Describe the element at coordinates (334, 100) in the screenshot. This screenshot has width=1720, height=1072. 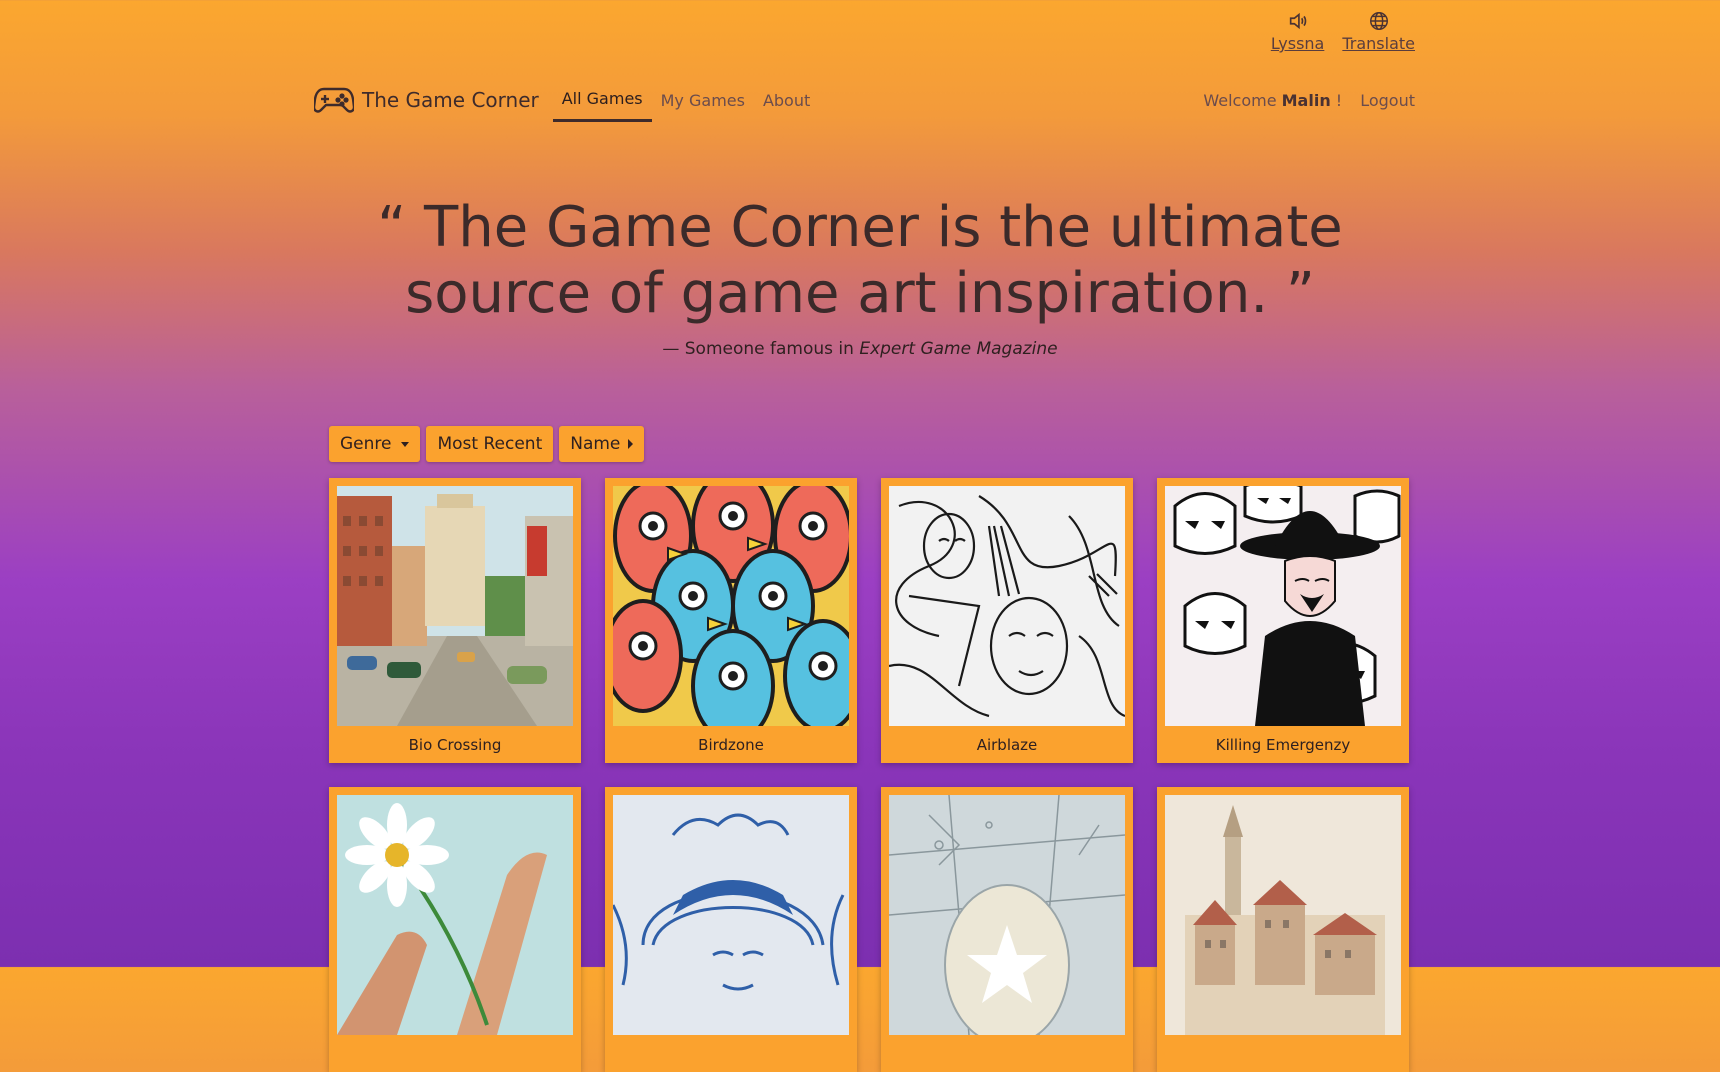
I see `gamepad-icon` at that location.